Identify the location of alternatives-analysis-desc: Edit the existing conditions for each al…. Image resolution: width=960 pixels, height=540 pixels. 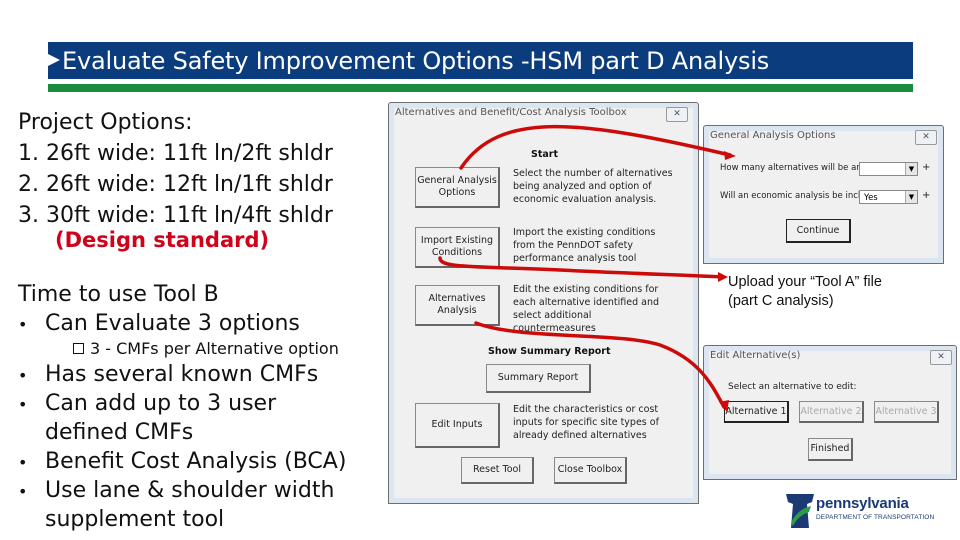
(586, 309).